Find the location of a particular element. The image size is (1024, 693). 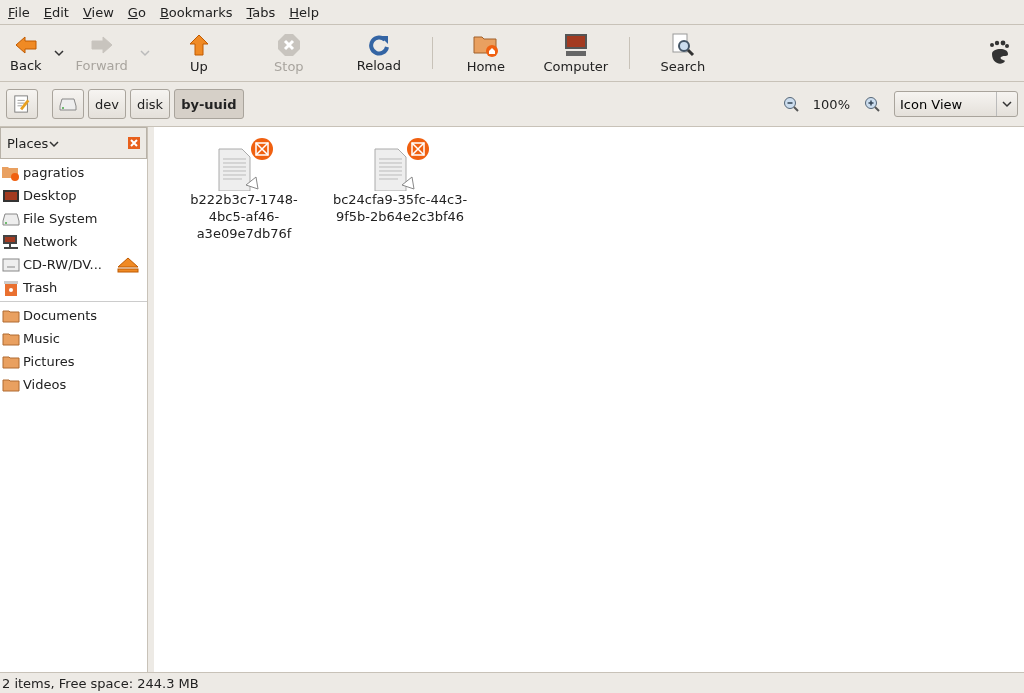

toolbar-button: Up is located at coordinates (198, 53).